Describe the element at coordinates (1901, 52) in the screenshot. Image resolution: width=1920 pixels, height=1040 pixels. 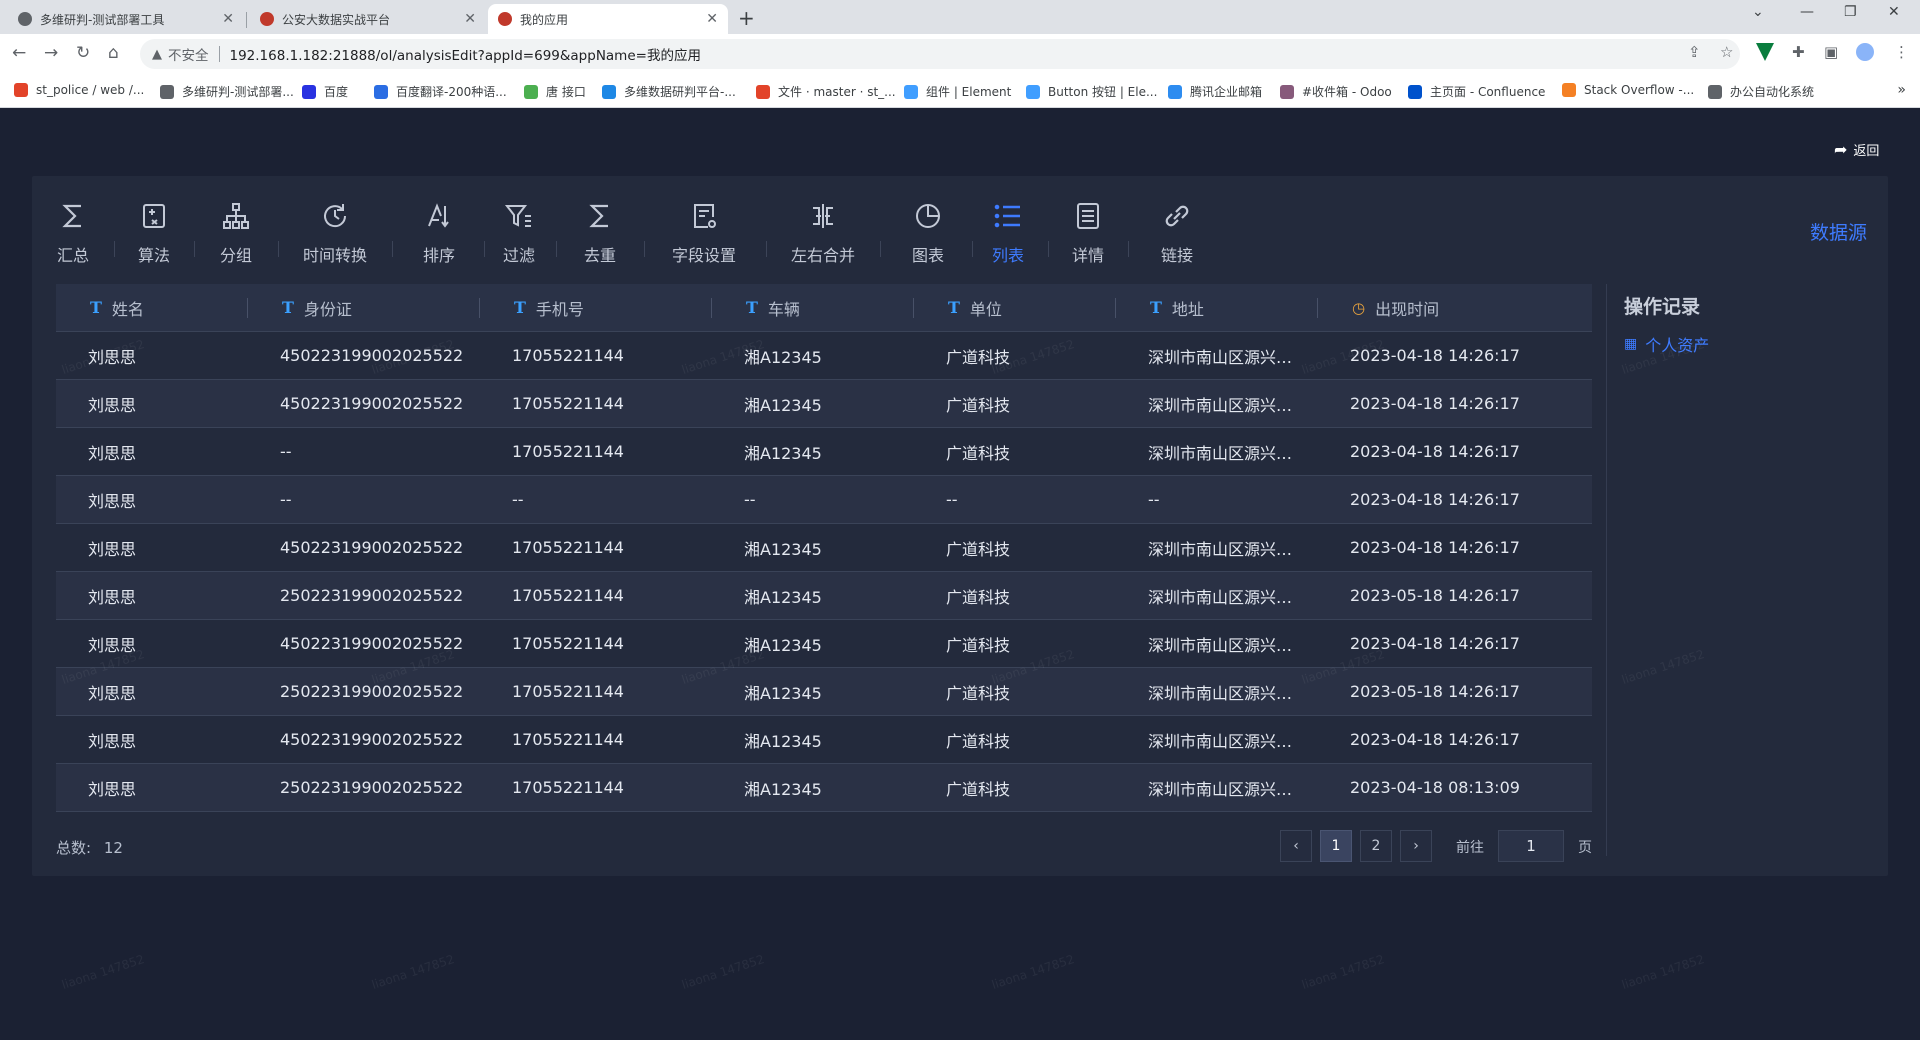
I see `menu-kebab-icon: ⋮` at that location.